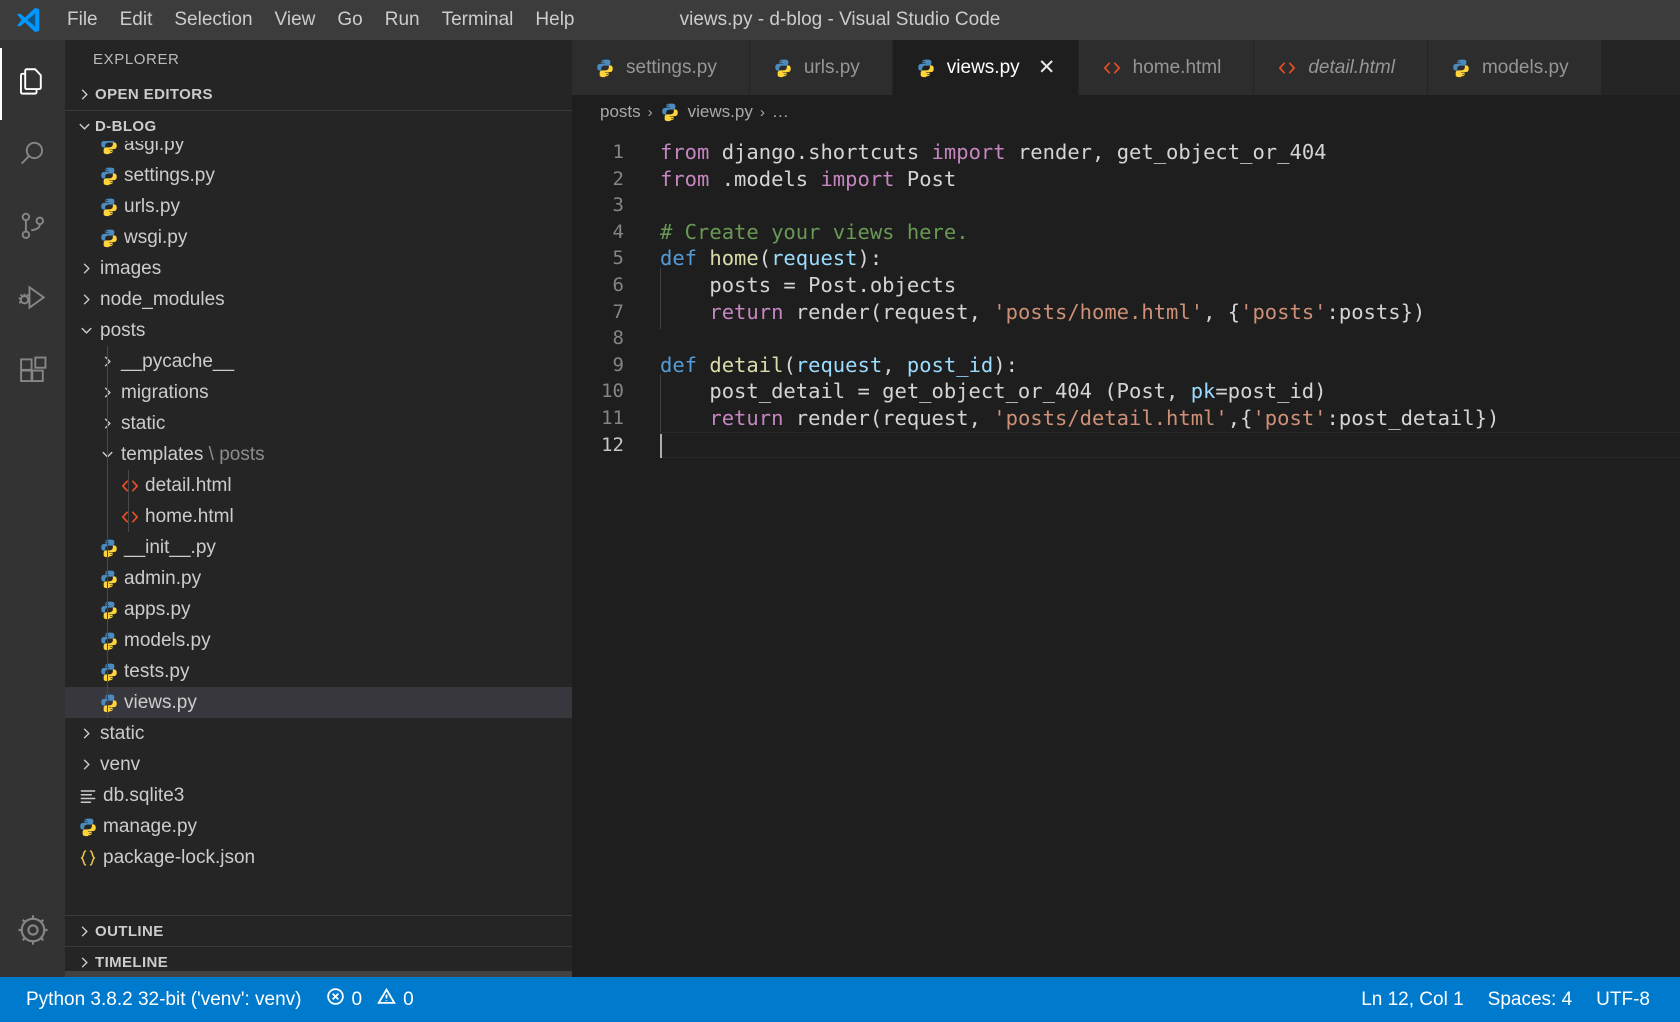 This screenshot has width=1680, height=1022. What do you see at coordinates (370, 999) in the screenshot?
I see `status-problems: 0 0` at bounding box center [370, 999].